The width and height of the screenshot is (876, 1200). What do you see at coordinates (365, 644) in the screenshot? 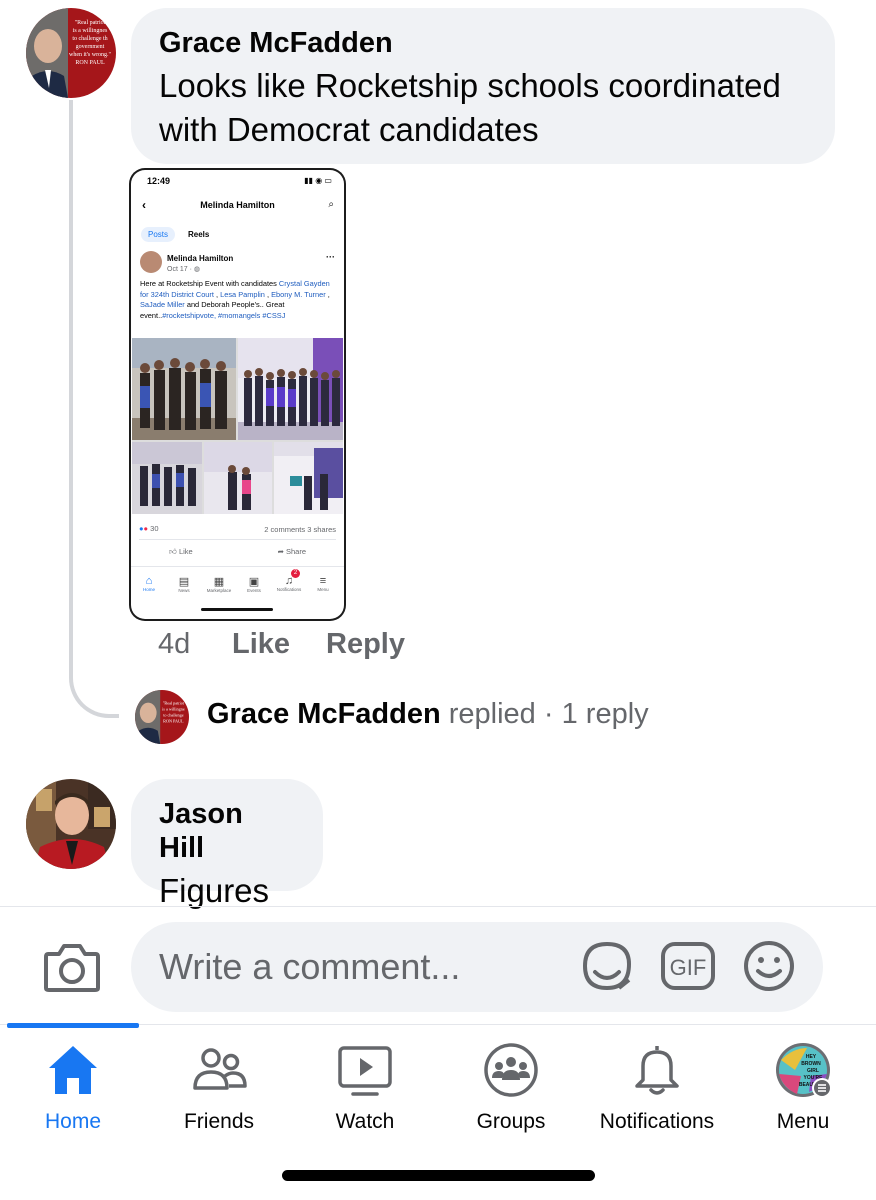
I see `reply-button: Reply` at bounding box center [365, 644].